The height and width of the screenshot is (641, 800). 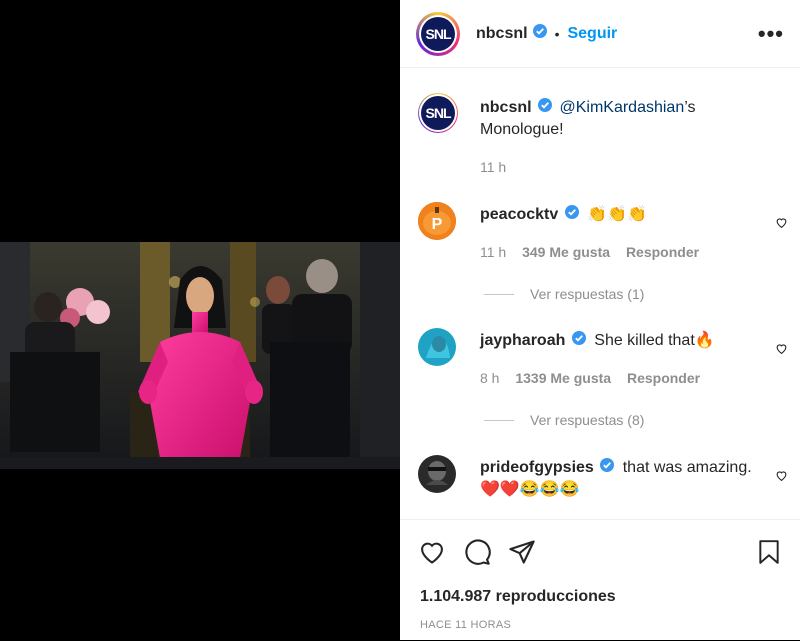 What do you see at coordinates (530, 490) in the screenshot?
I see `comment-body-emojis: ❤️❤️😂😂😂` at bounding box center [530, 490].